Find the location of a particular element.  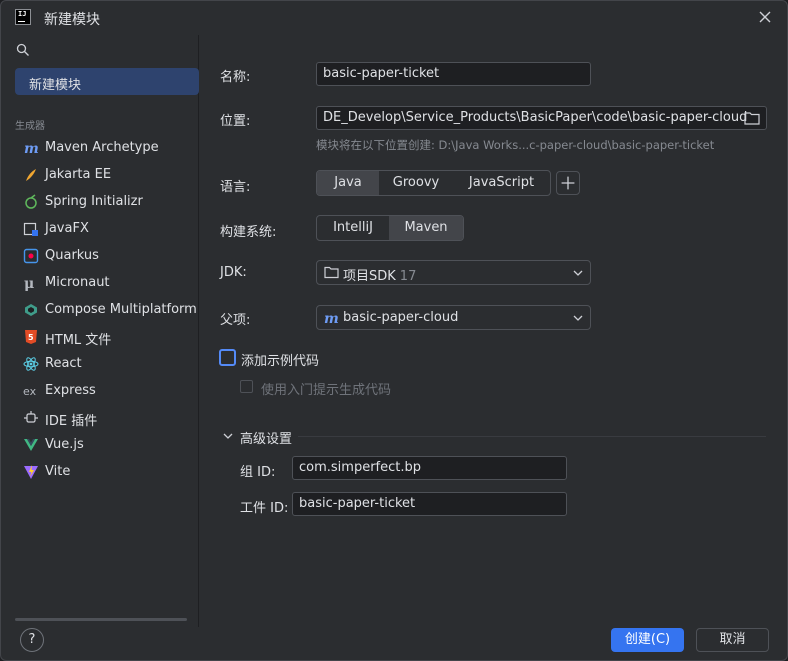

generator-javafx: JavaFX is located at coordinates (111, 229).